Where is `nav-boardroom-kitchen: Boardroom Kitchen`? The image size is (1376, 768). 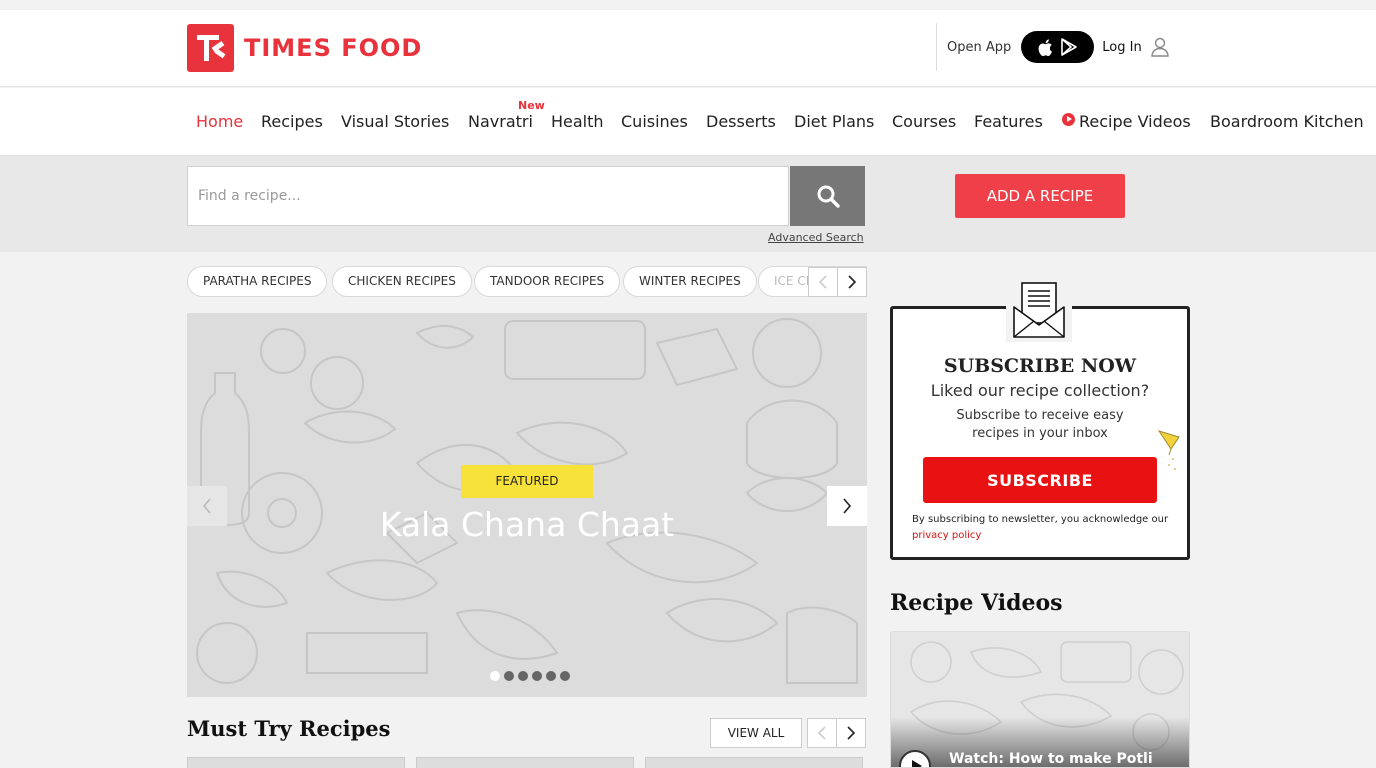 nav-boardroom-kitchen: Boardroom Kitchen is located at coordinates (1287, 121).